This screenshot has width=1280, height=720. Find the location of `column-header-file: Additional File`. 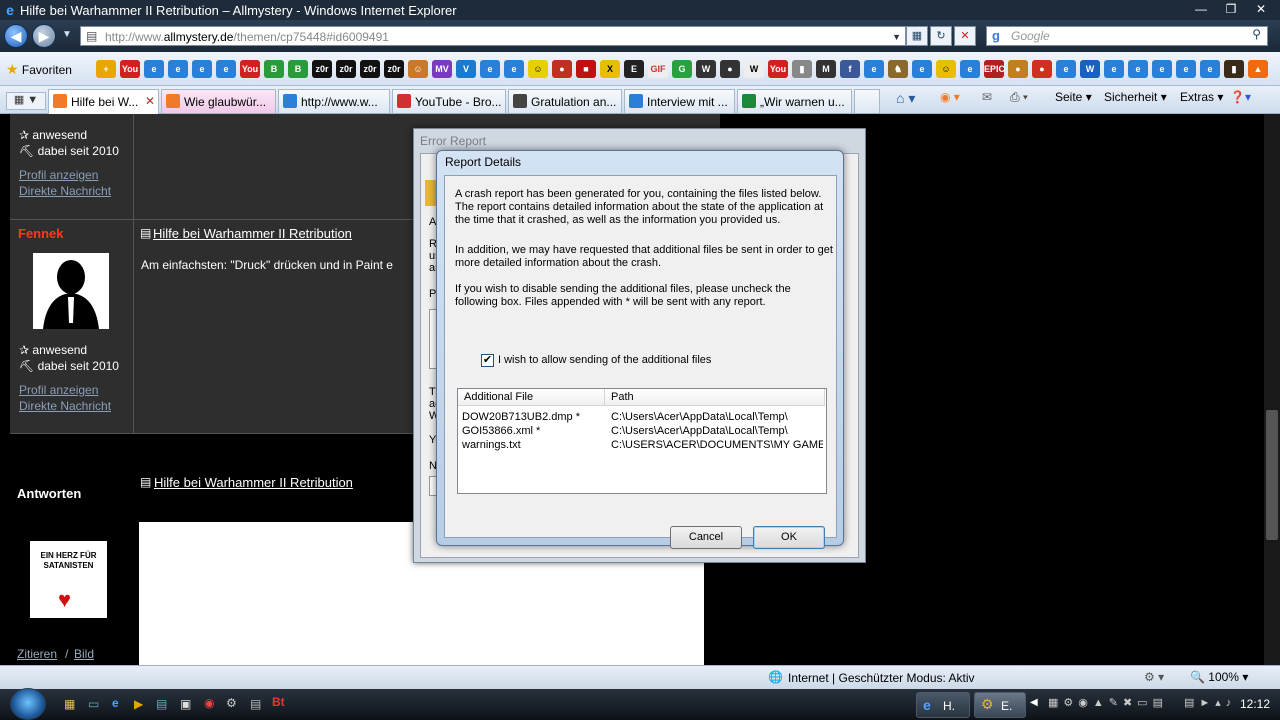

column-header-file: Additional File is located at coordinates (531, 397).